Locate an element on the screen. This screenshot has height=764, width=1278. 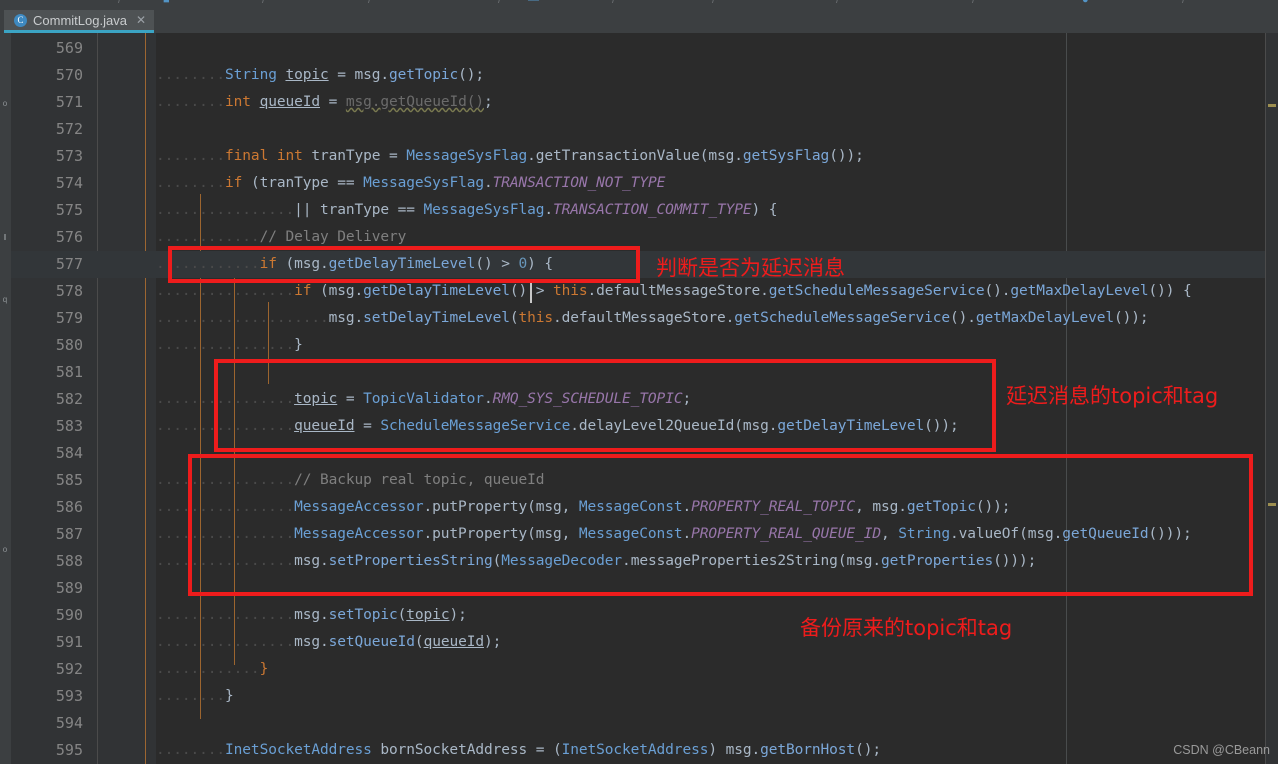
token: () > is located at coordinates (497, 264).